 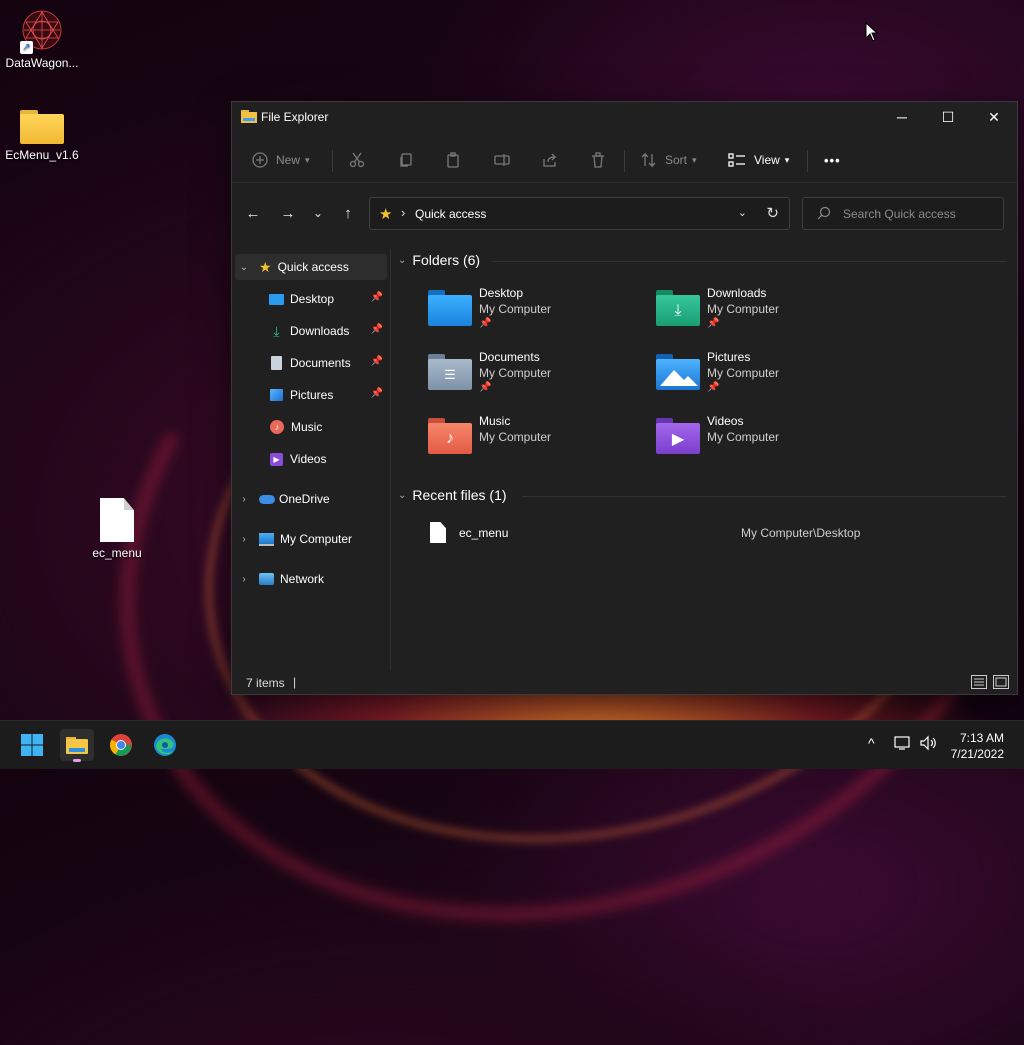 I want to click on scissors-icon, so click(x=357, y=160).